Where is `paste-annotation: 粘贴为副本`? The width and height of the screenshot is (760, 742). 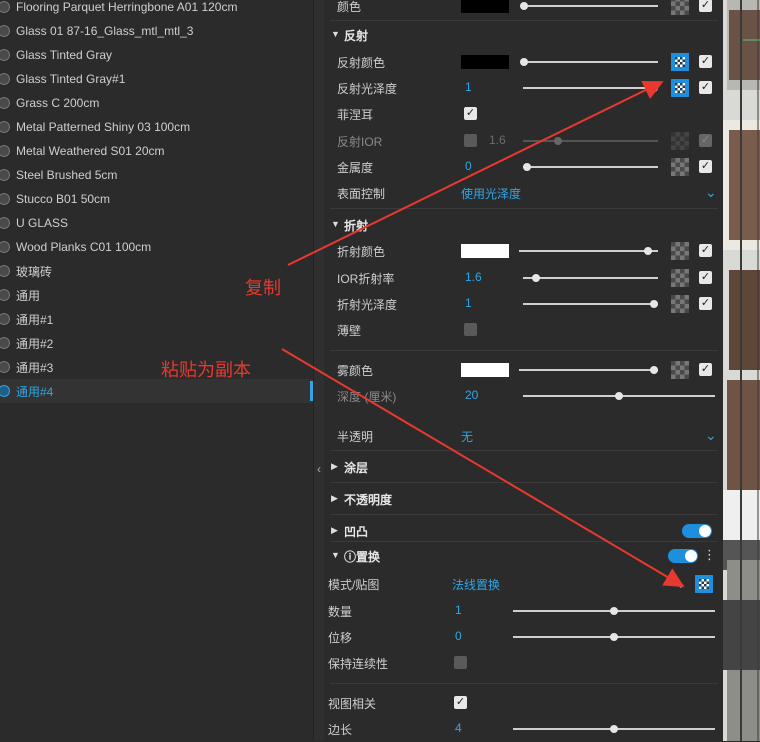 paste-annotation: 粘贴为副本 is located at coordinates (206, 370).